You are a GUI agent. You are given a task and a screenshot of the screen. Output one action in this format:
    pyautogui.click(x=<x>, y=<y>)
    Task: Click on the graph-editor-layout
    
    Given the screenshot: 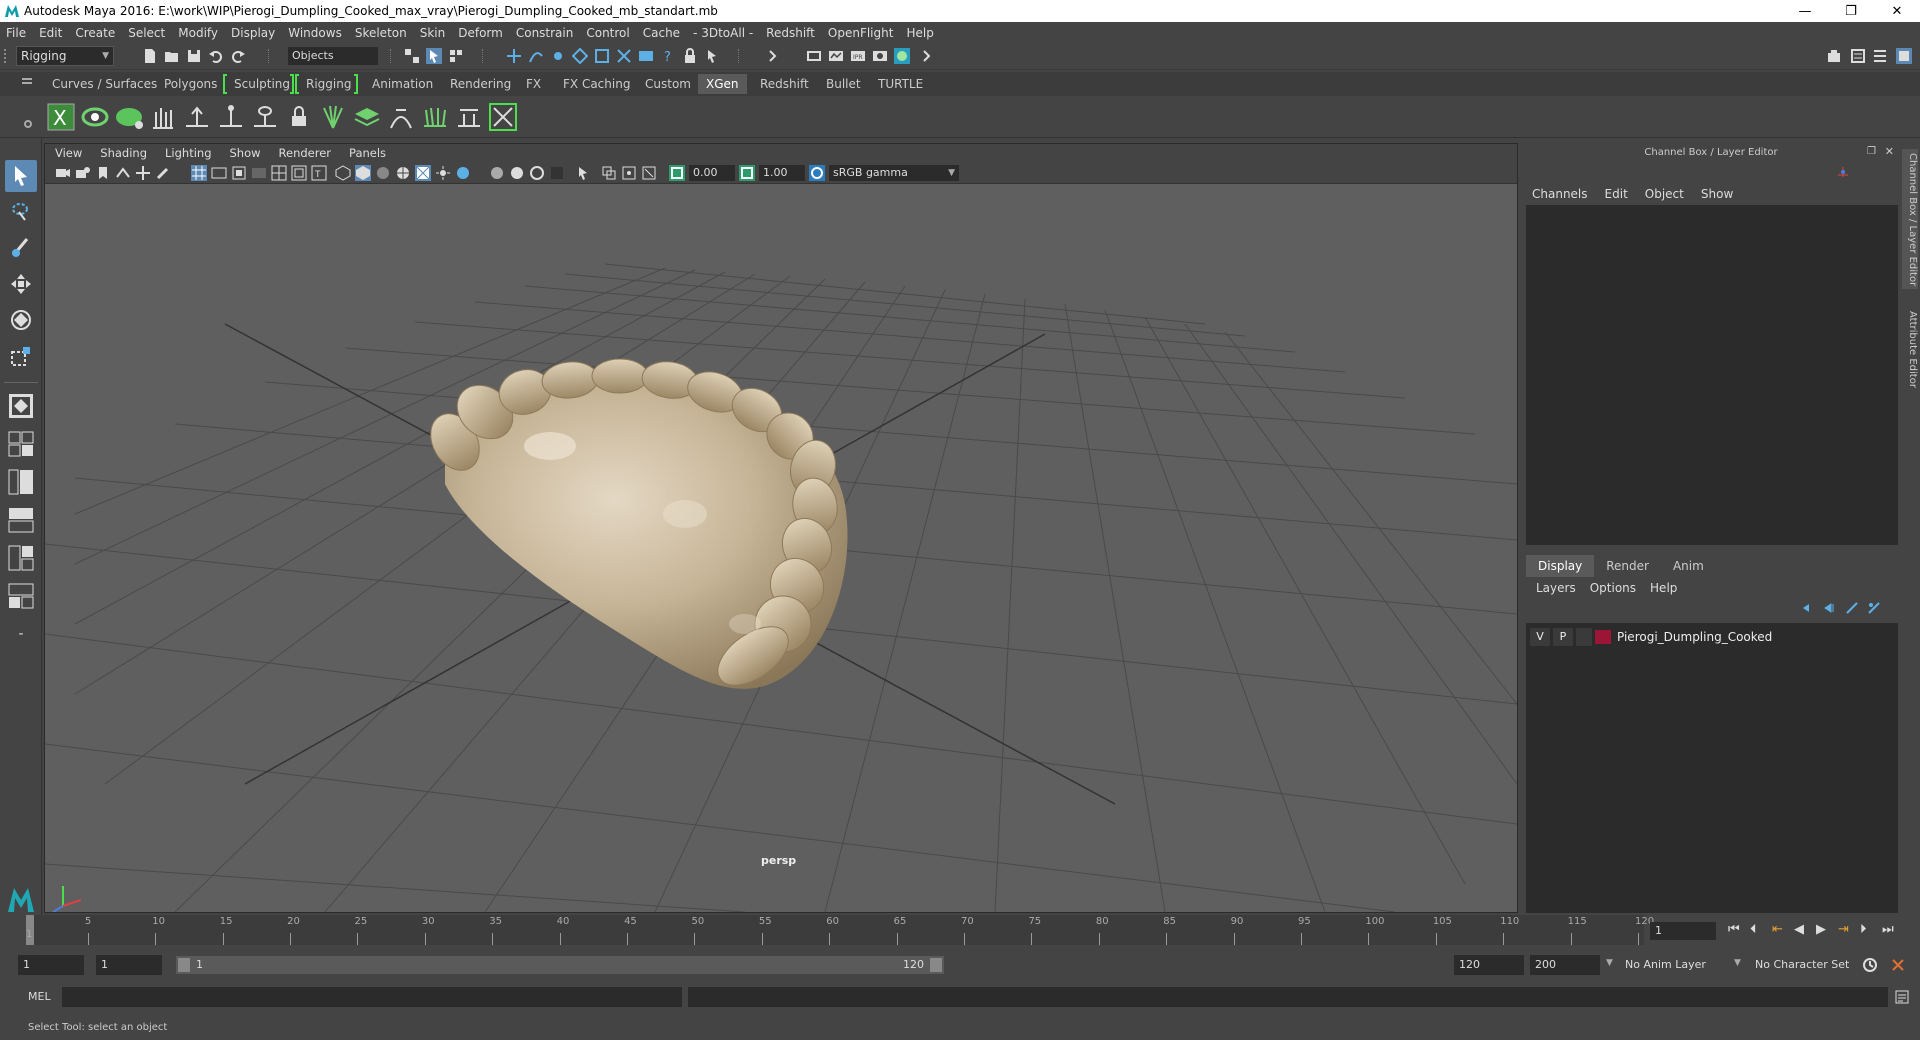 What is the action you would take?
    pyautogui.click(x=21, y=520)
    